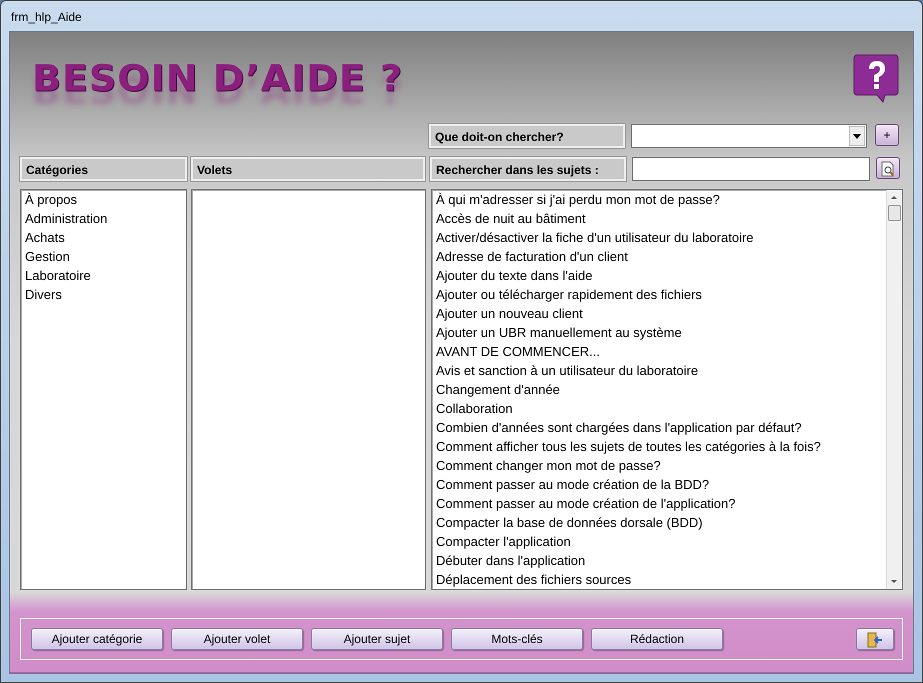 Image resolution: width=923 pixels, height=683 pixels. Describe the element at coordinates (876, 78) in the screenshot. I see `help-icon` at that location.